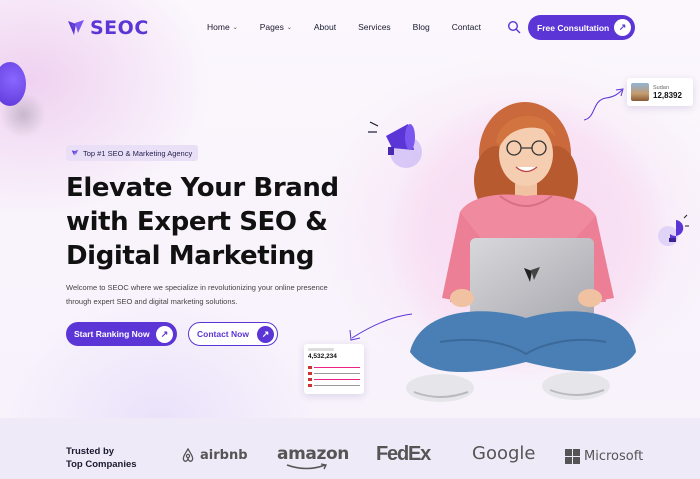  I want to click on brand-microsoft: Microsoft, so click(604, 456).